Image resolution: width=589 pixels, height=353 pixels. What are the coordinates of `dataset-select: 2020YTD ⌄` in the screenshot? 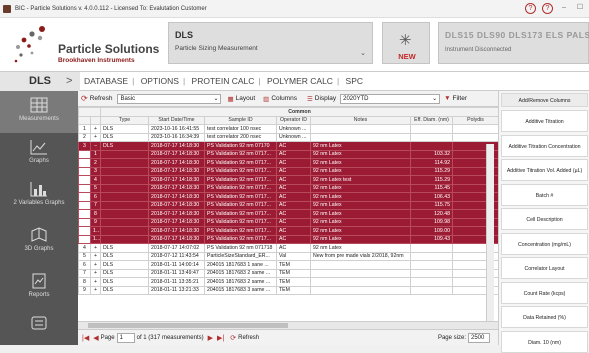 It's located at (390, 98).